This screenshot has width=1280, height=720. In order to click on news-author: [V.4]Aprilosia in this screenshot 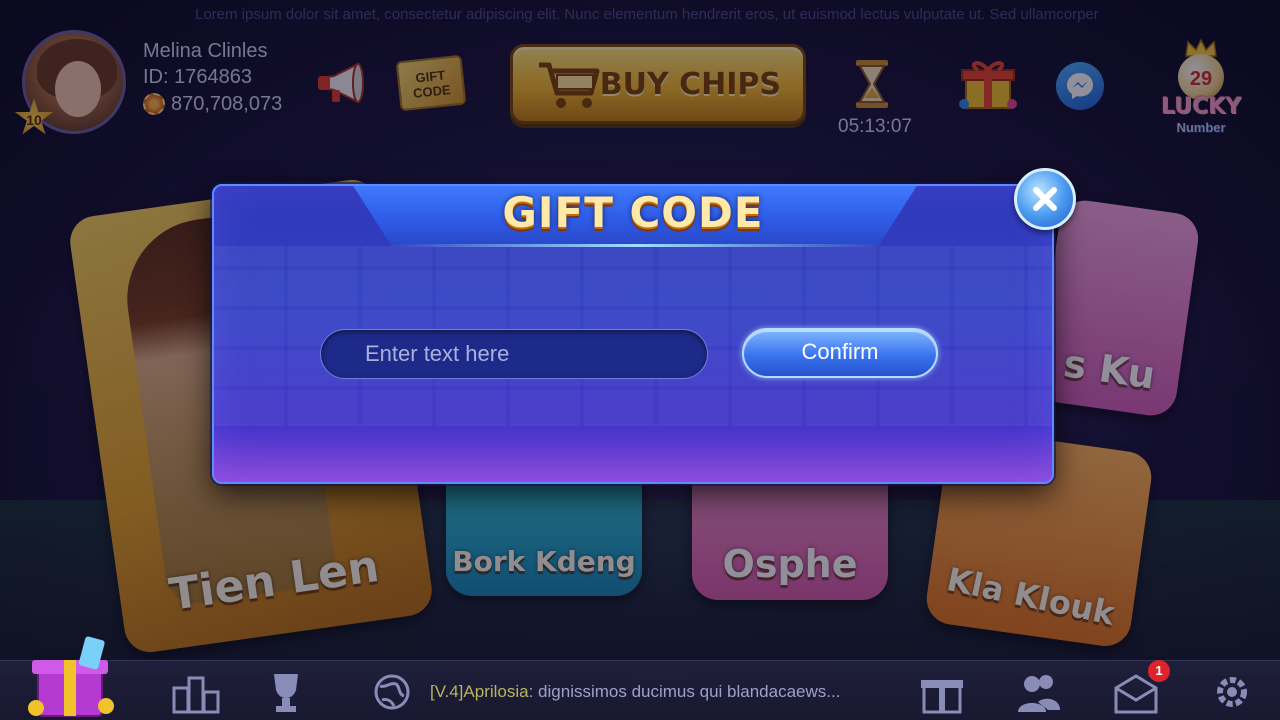, I will do `click(479, 691)`.